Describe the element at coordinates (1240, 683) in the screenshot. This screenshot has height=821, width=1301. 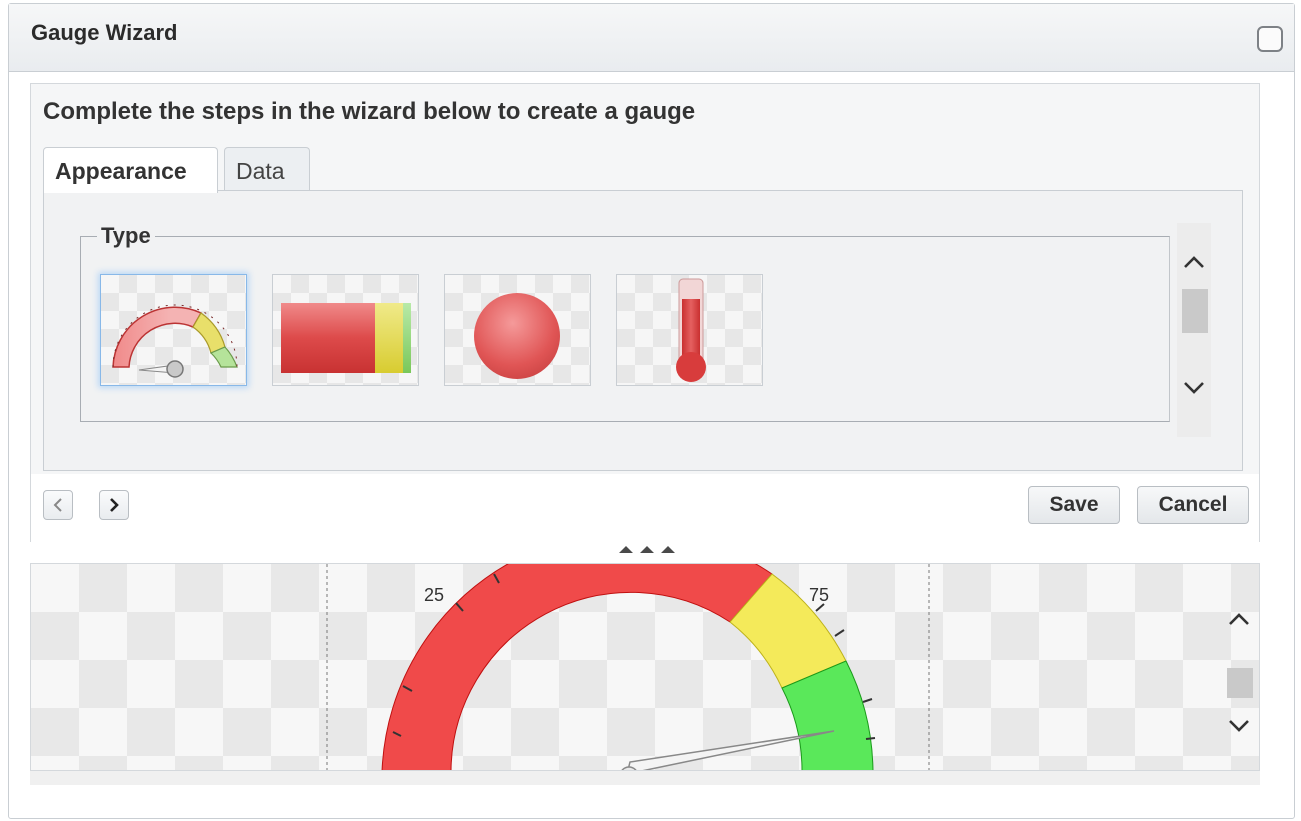
I see `preview-scroll-thumb` at that location.